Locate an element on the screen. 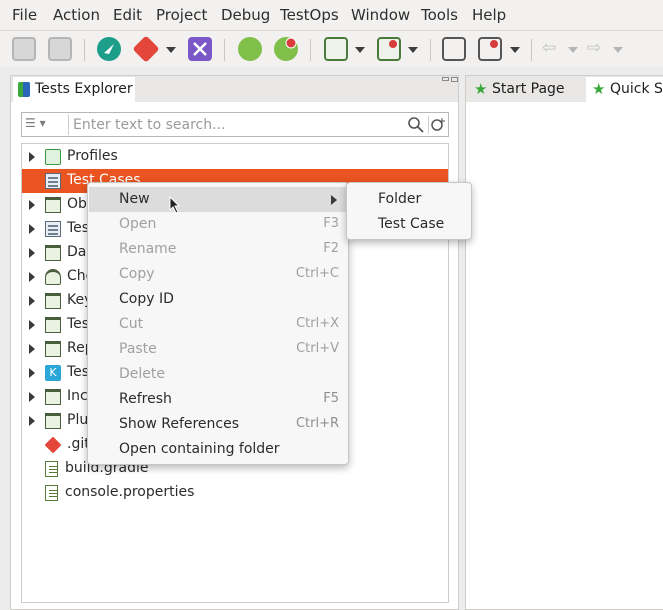 This screenshot has height=610, width=663. menu-item-cut: Cut Ctrl+X is located at coordinates (218, 324).